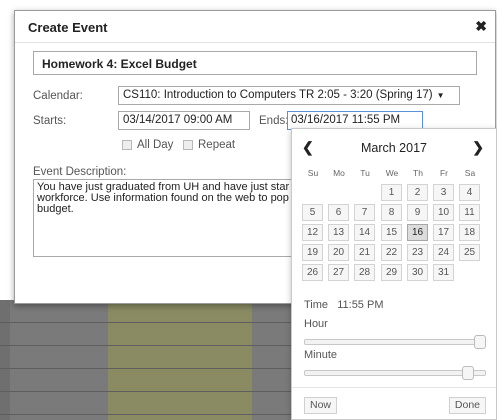 Image resolution: width=497 pixels, height=420 pixels. What do you see at coordinates (440, 95) in the screenshot?
I see `caret-down-icon: ▼` at bounding box center [440, 95].